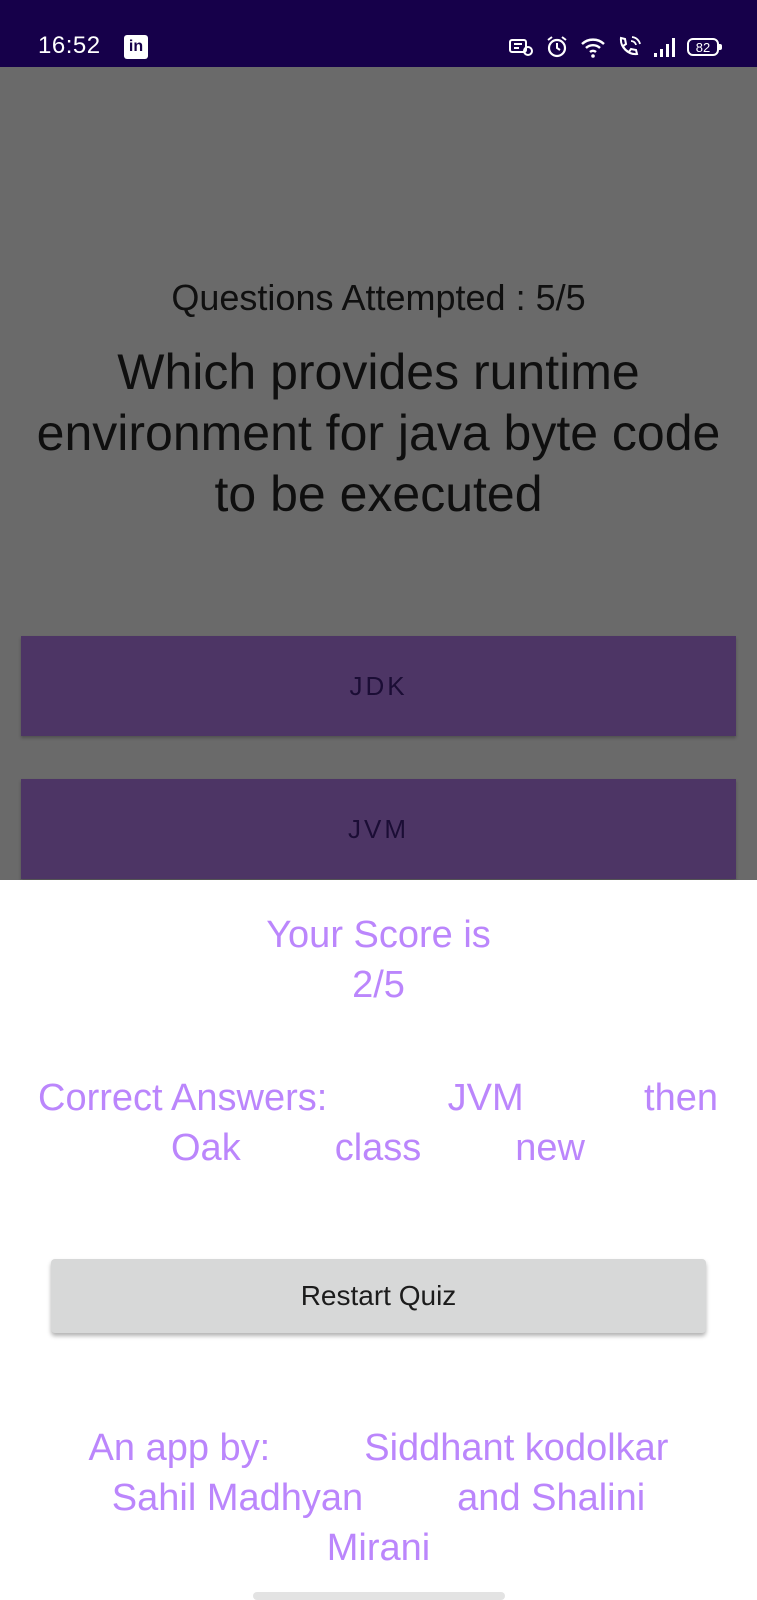 The image size is (757, 1600). I want to click on score-block: Your Score is 2/5, so click(378, 960).